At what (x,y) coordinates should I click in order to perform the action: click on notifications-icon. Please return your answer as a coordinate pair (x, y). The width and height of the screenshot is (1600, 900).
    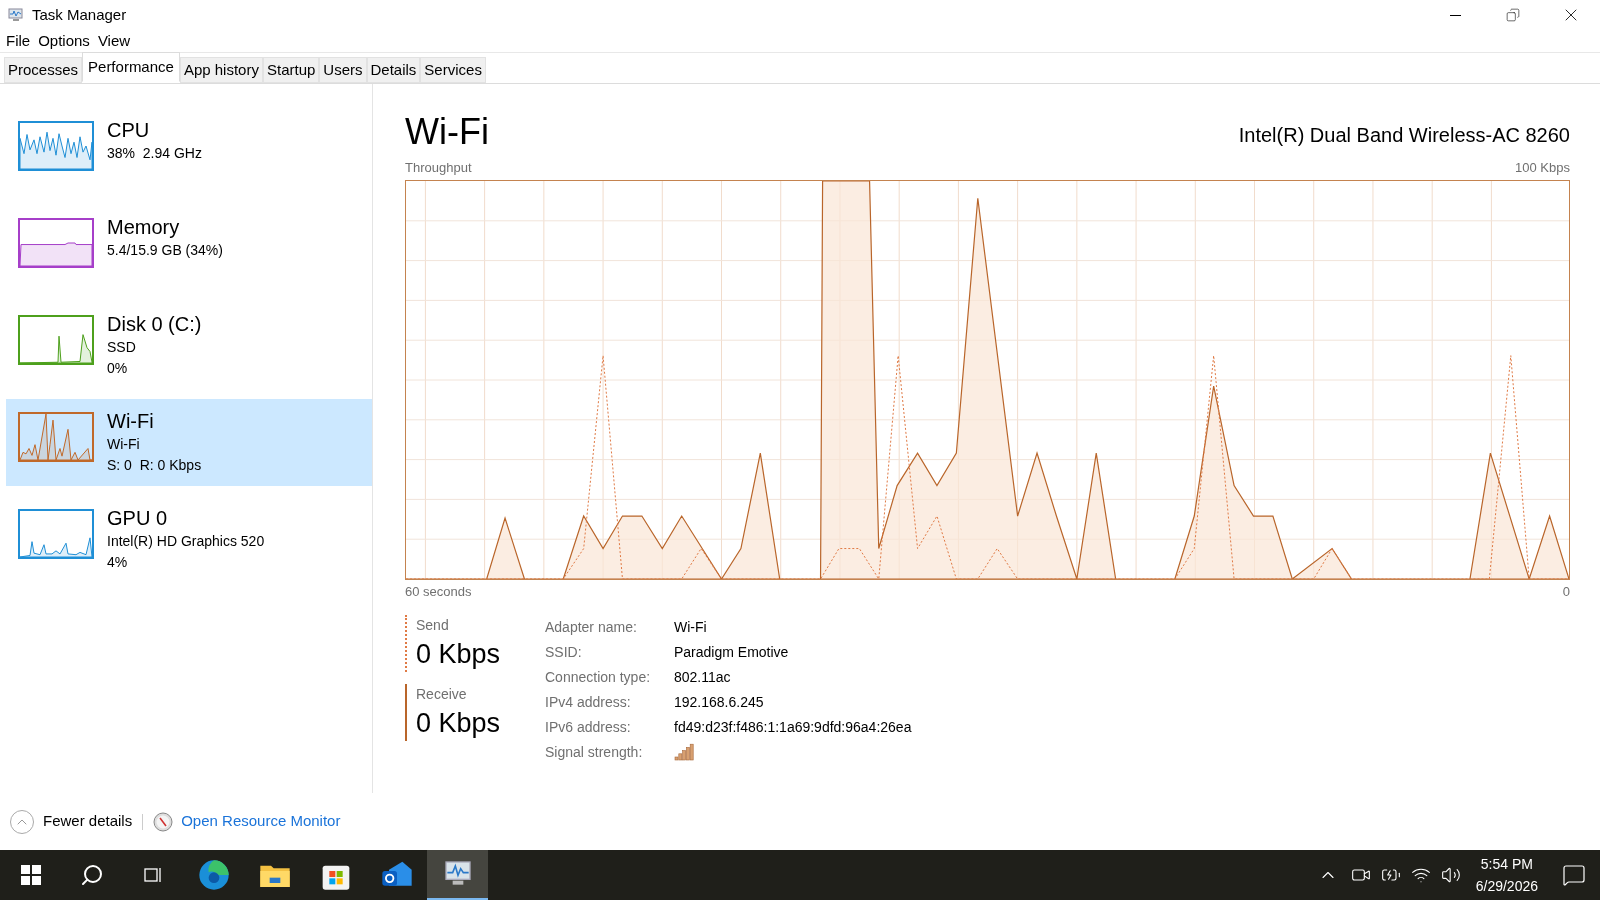
    Looking at the image, I should click on (1574, 875).